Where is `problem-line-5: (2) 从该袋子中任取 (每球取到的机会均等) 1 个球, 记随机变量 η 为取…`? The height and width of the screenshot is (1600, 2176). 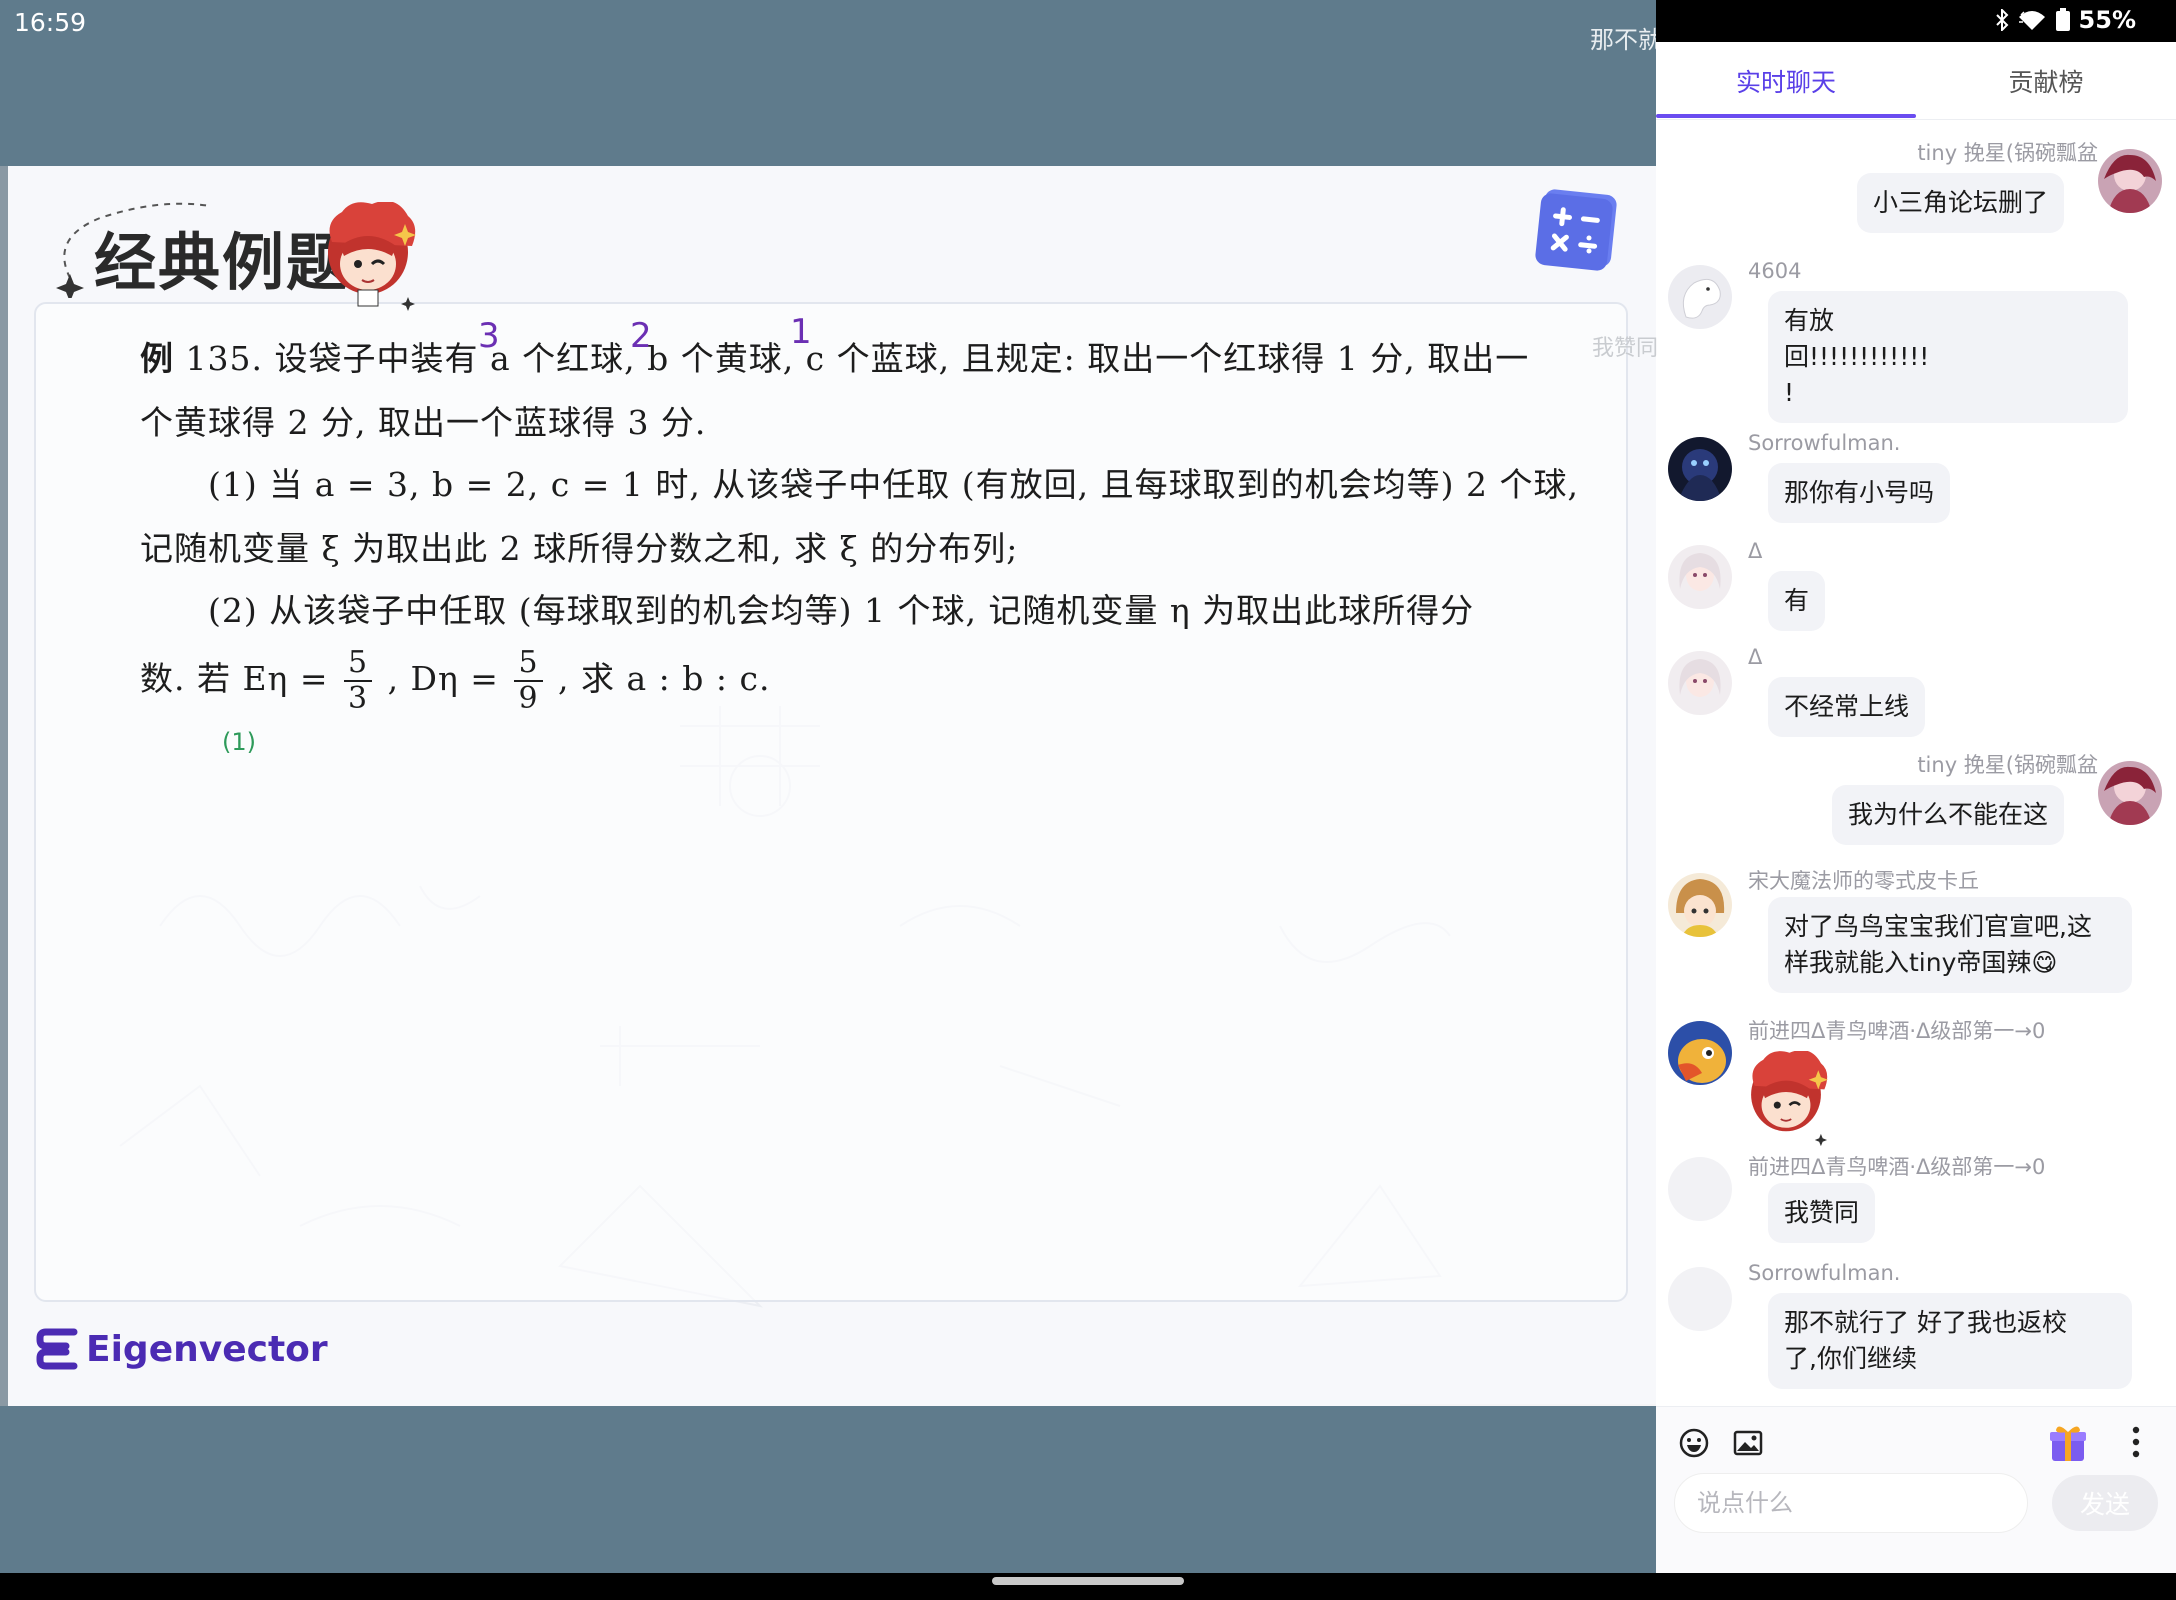
problem-line-5: (2) 从该袋子中任取 (每球取到的机会均等) 1 个球, 记随机变量 η 为取… is located at coordinates (841, 610).